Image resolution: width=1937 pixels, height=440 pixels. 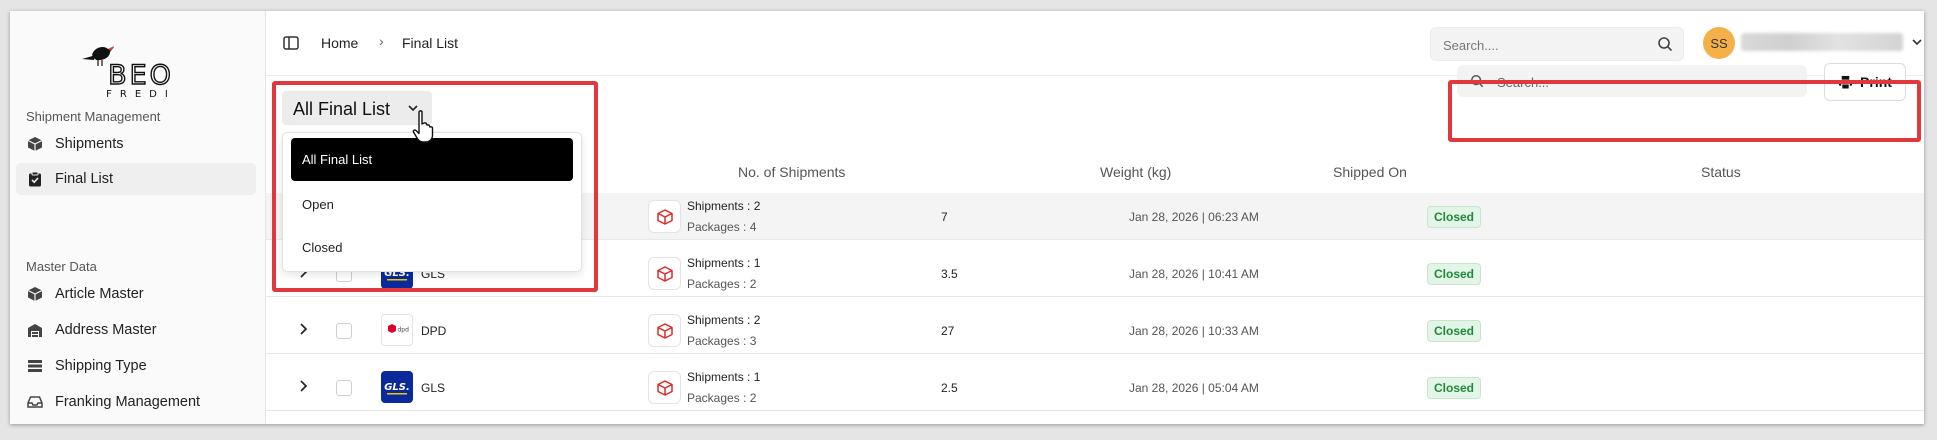 I want to click on sidebar-item-label: Article Master, so click(x=99, y=294).